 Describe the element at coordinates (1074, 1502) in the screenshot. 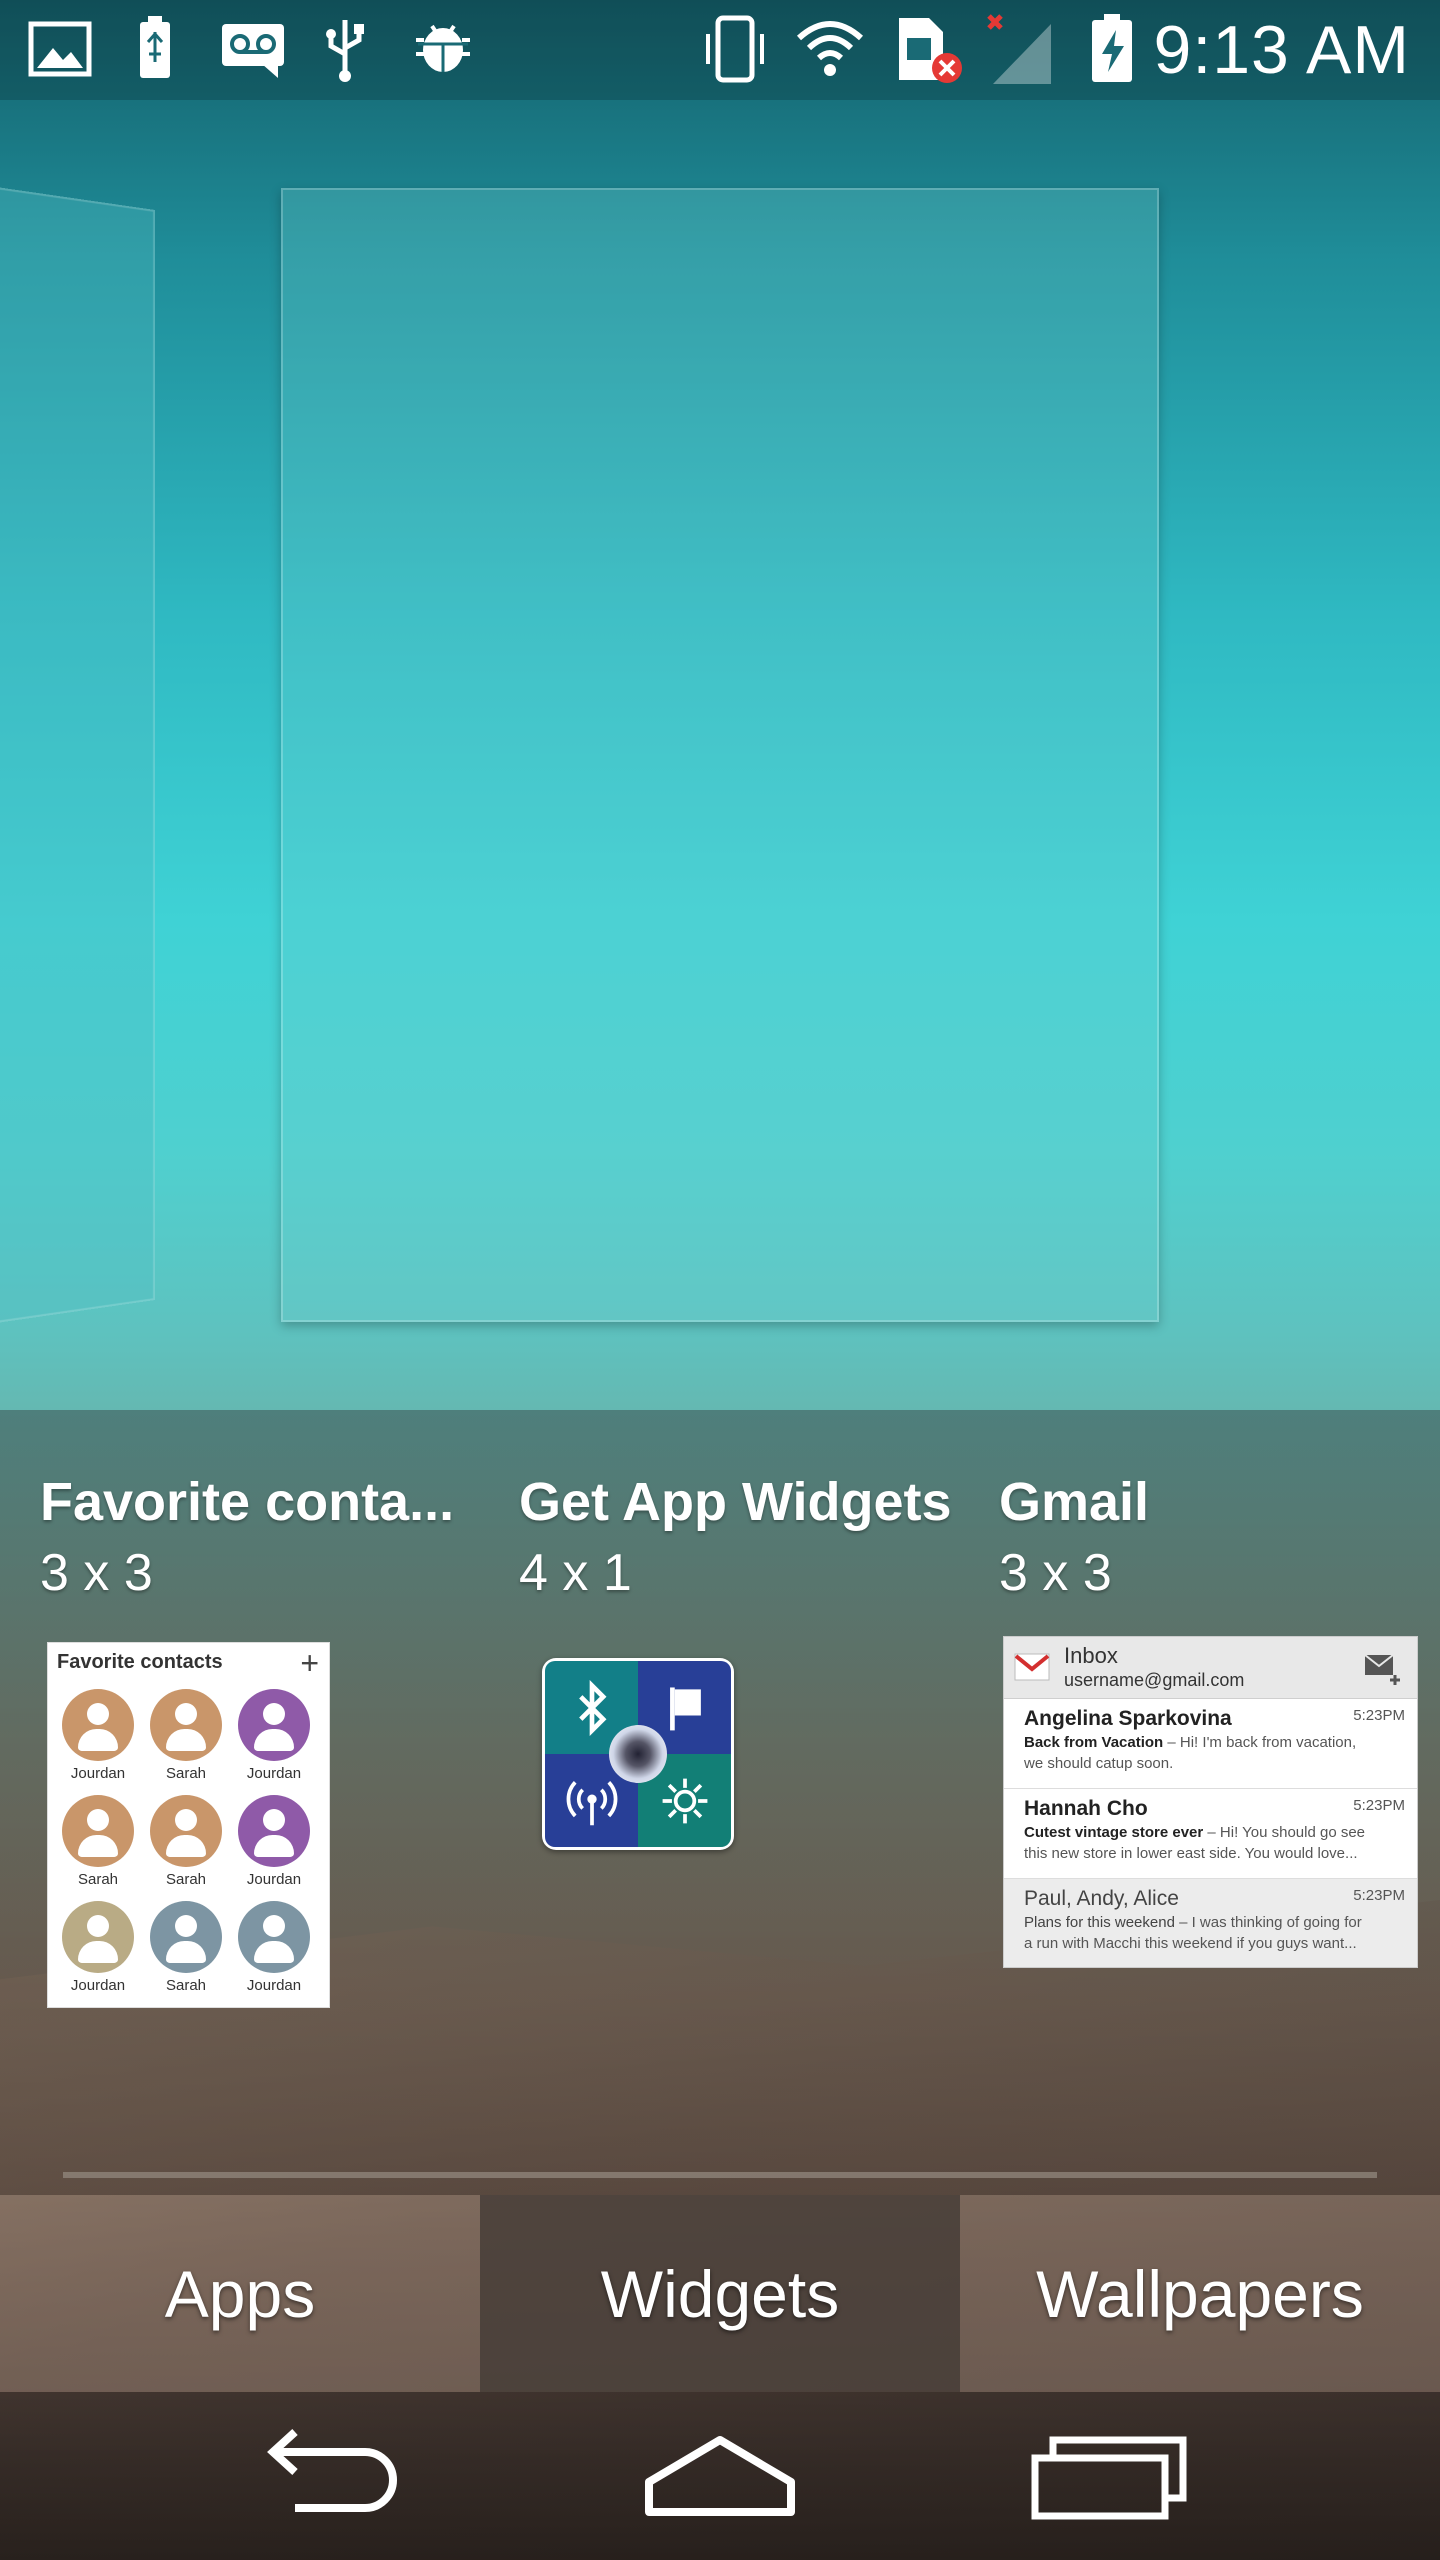

I see `widget-title: Gmail` at that location.